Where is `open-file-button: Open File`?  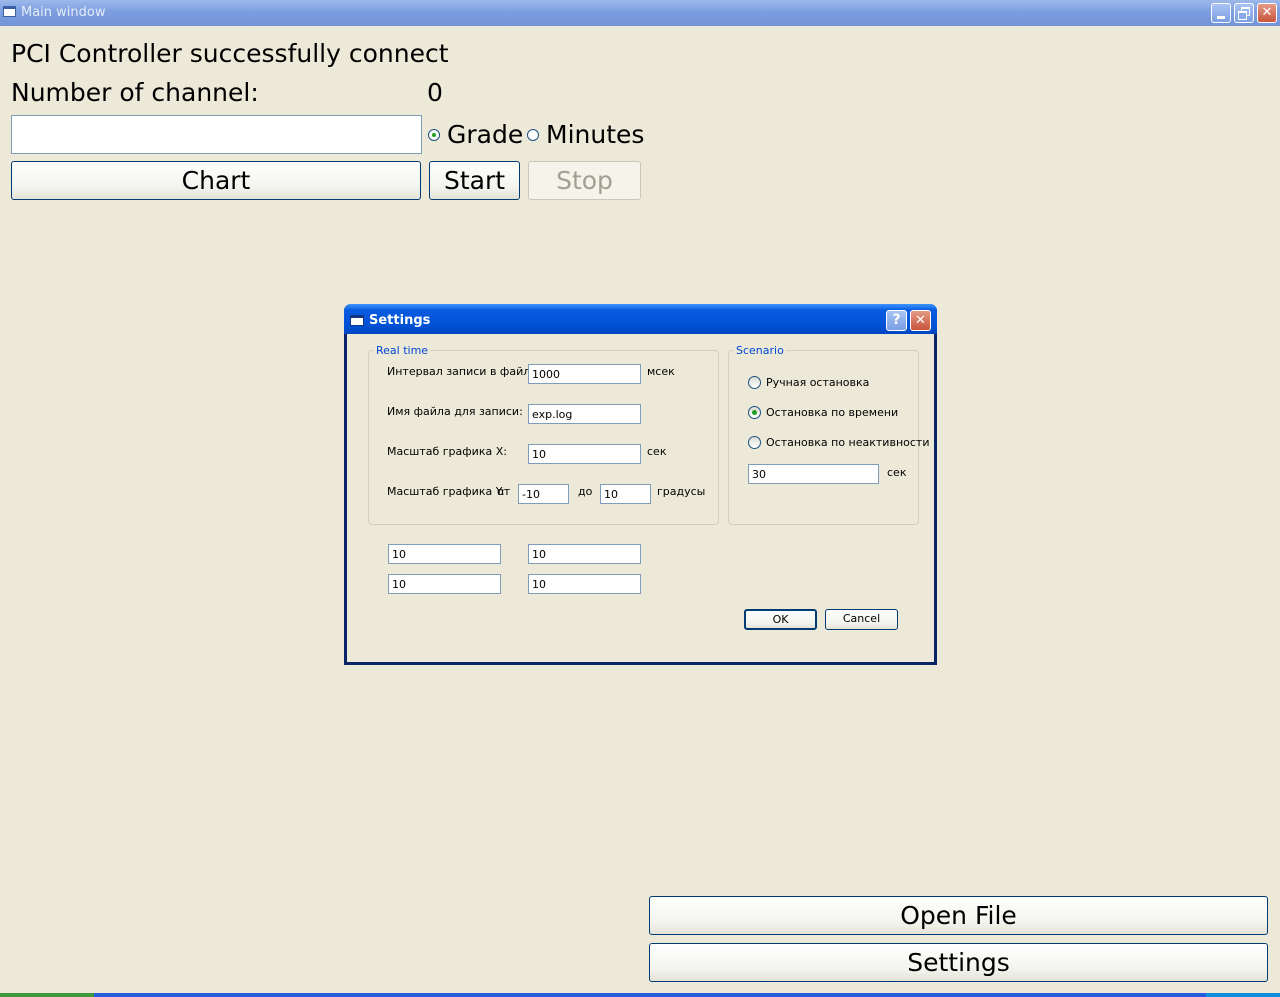 open-file-button: Open File is located at coordinates (958, 915).